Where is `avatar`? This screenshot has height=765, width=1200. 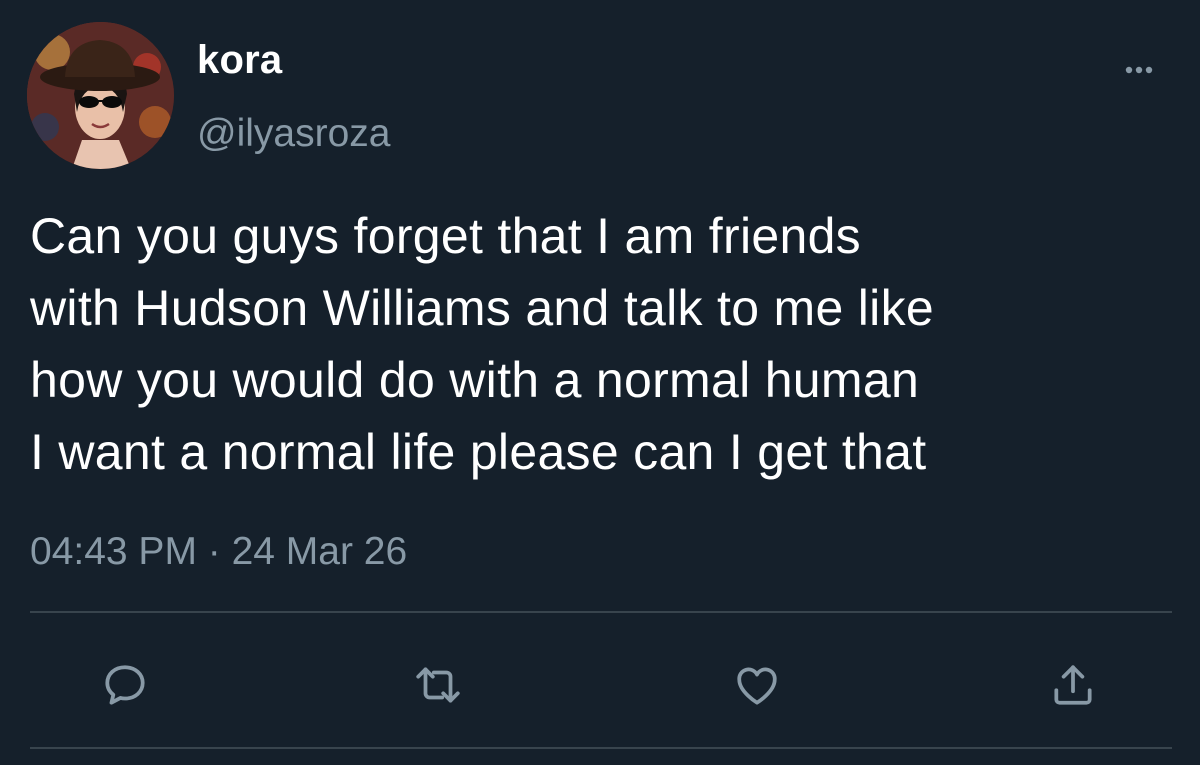
avatar is located at coordinates (100, 95).